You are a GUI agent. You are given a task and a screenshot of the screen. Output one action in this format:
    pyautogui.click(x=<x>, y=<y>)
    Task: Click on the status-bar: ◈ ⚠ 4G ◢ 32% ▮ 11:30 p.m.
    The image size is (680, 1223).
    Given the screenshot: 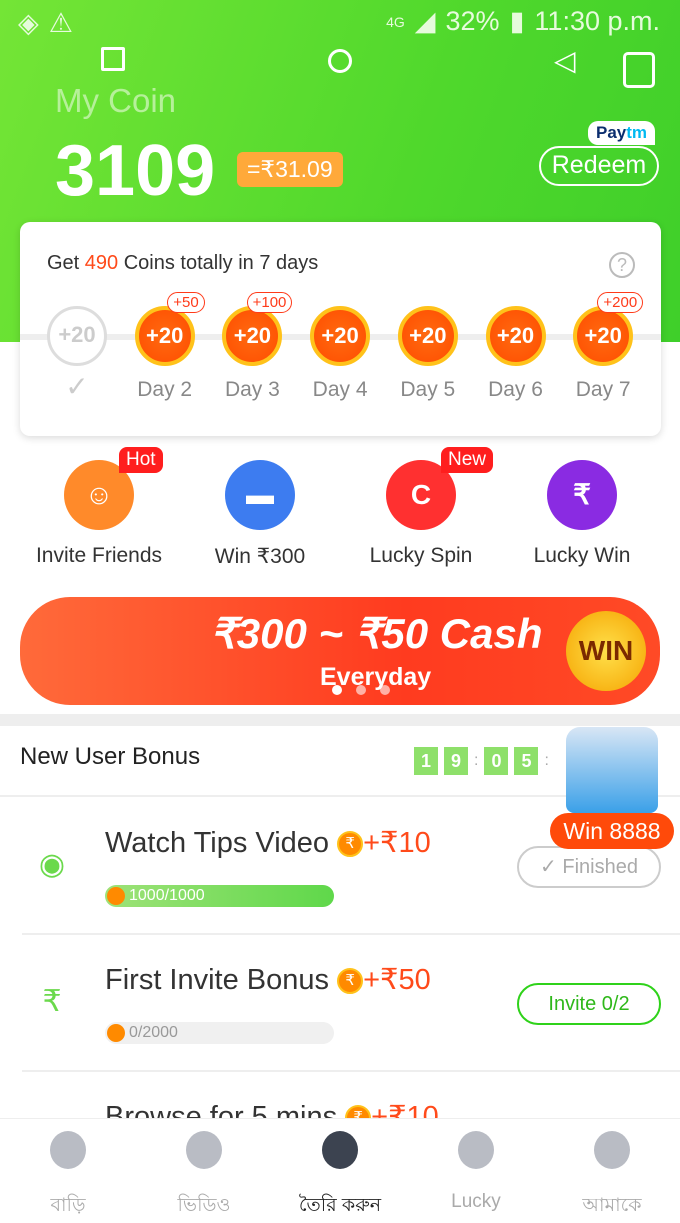 What is the action you would take?
    pyautogui.click(x=340, y=23)
    